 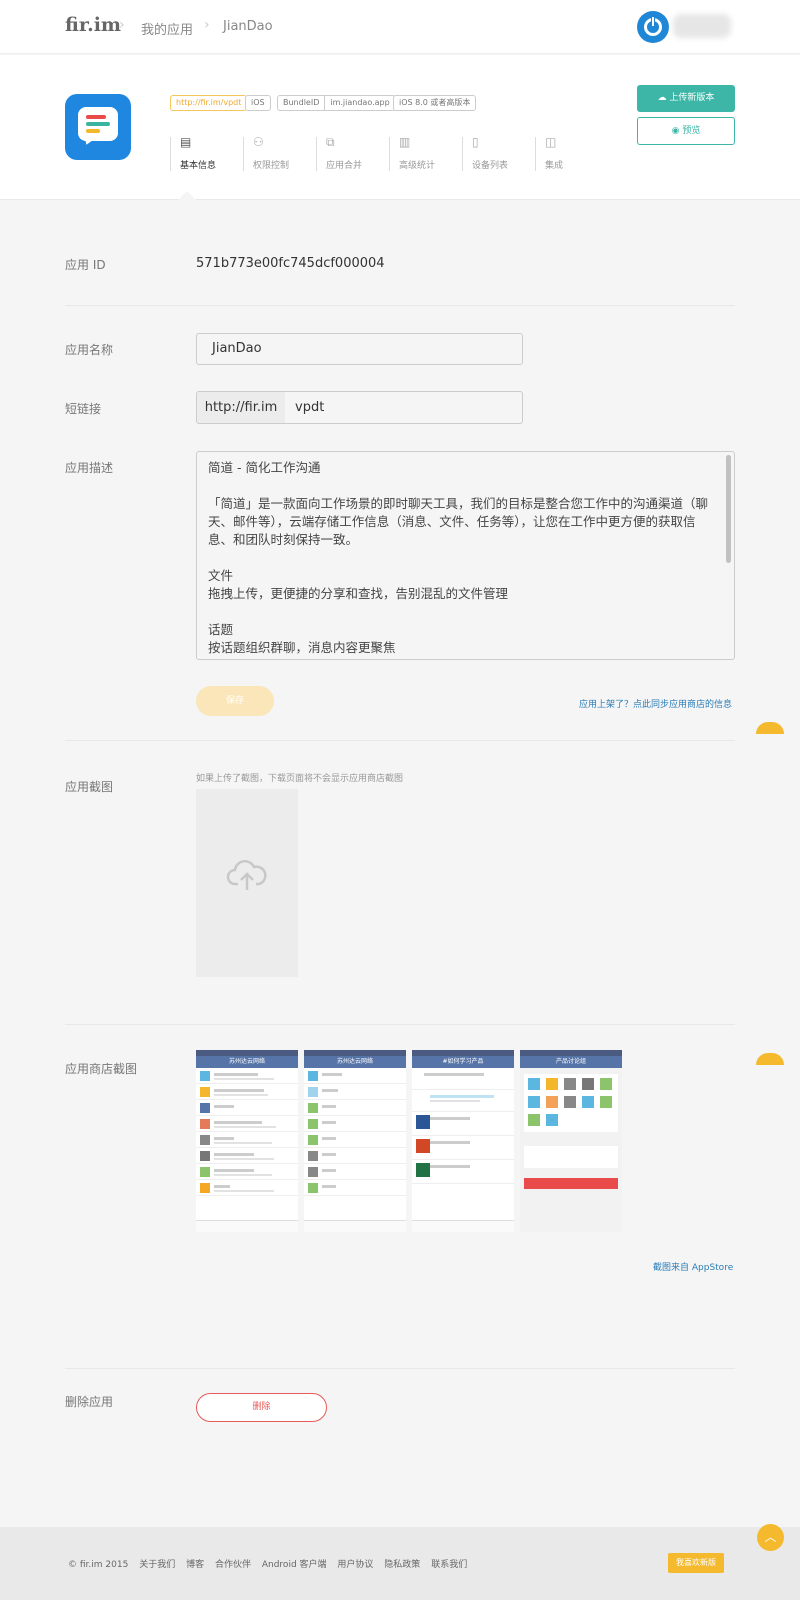 What do you see at coordinates (300, 779) in the screenshot?
I see `screenshots-hint: 如果上传了截图，下载页面将不会显示应用商店截图` at bounding box center [300, 779].